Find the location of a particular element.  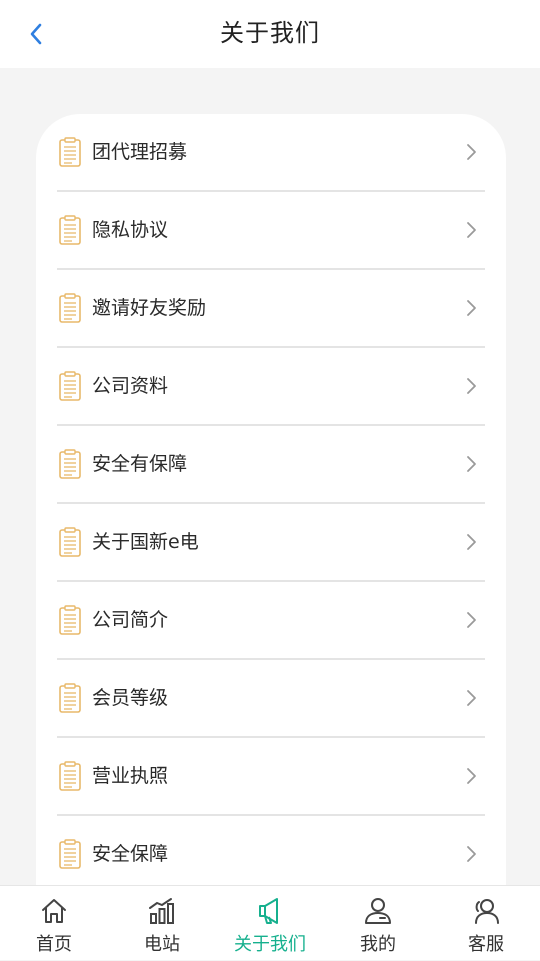

menu-item-label: 公司资料 is located at coordinates (130, 386).